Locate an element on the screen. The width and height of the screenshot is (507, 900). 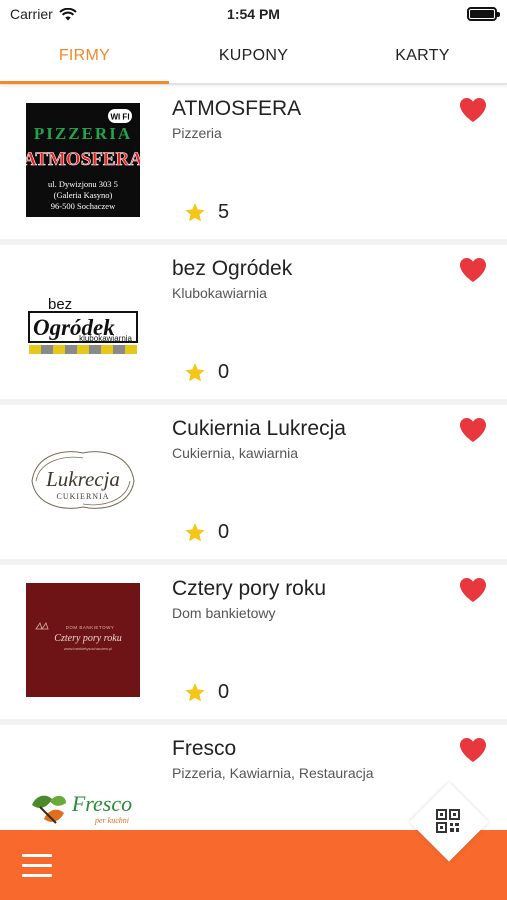
logo-badge: WI FI is located at coordinates (119, 117).